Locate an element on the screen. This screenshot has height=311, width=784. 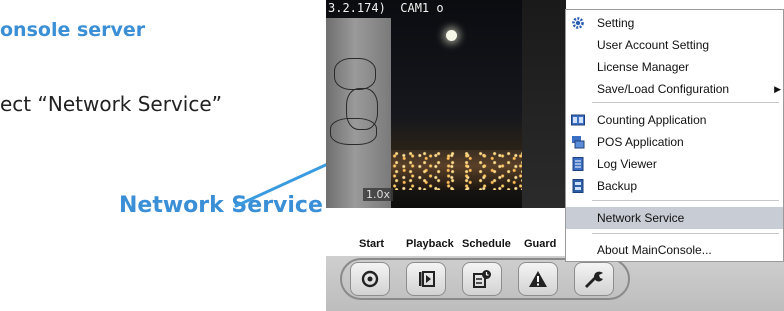
camera-header: 3.2.174) CAM1 o is located at coordinates (386, 8).